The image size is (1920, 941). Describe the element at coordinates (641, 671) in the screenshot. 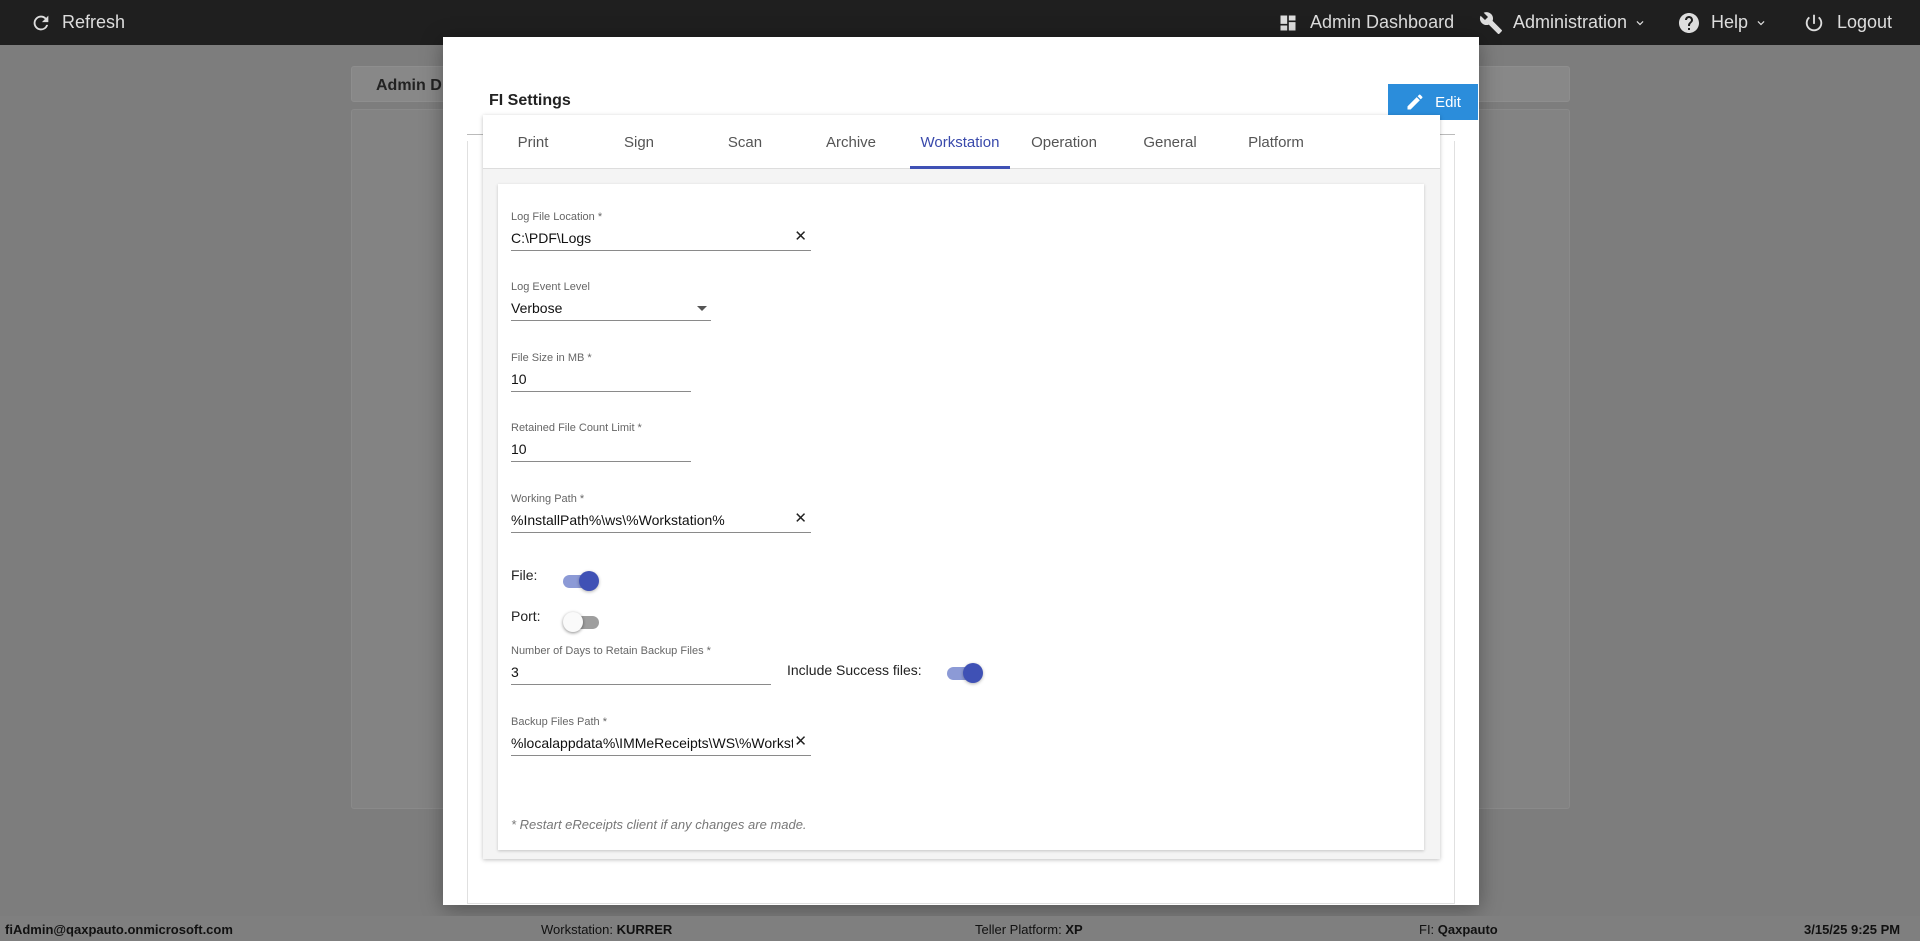

I see `backup-days-input` at that location.